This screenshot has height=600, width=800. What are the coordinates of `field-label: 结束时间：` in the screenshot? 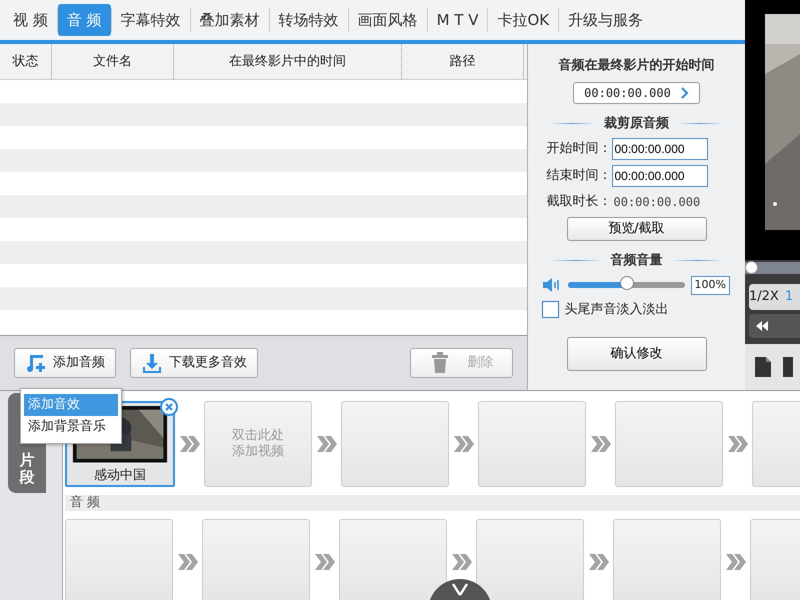 It's located at (579, 176).